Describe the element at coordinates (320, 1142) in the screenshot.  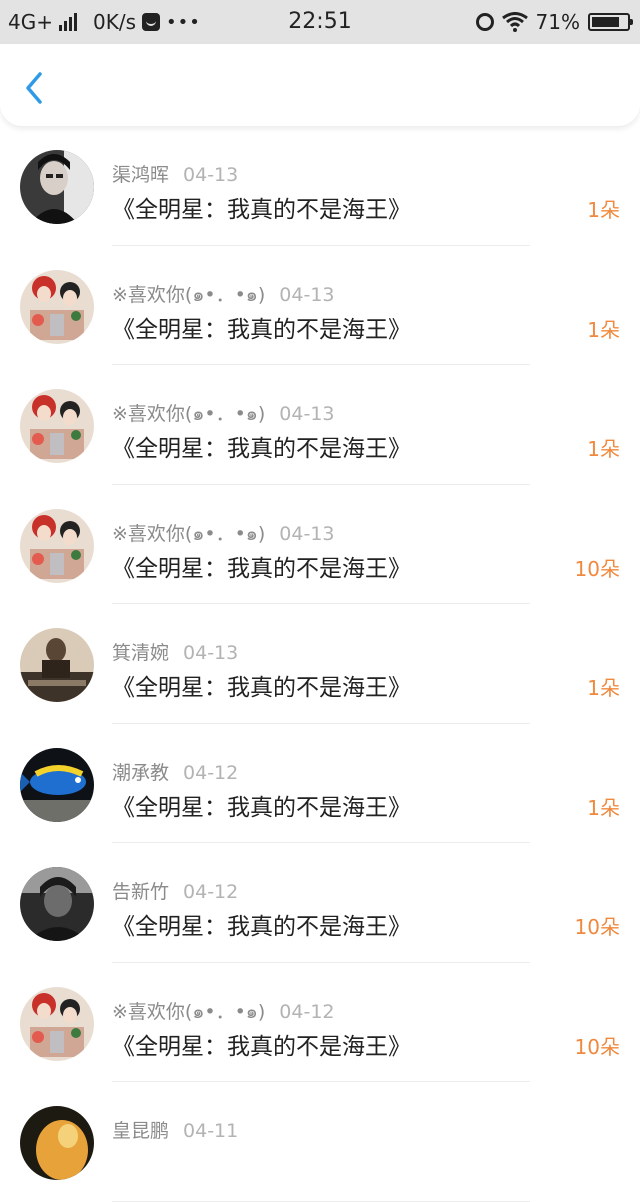
I see `list-item: 皇昆鹏 04-11` at that location.